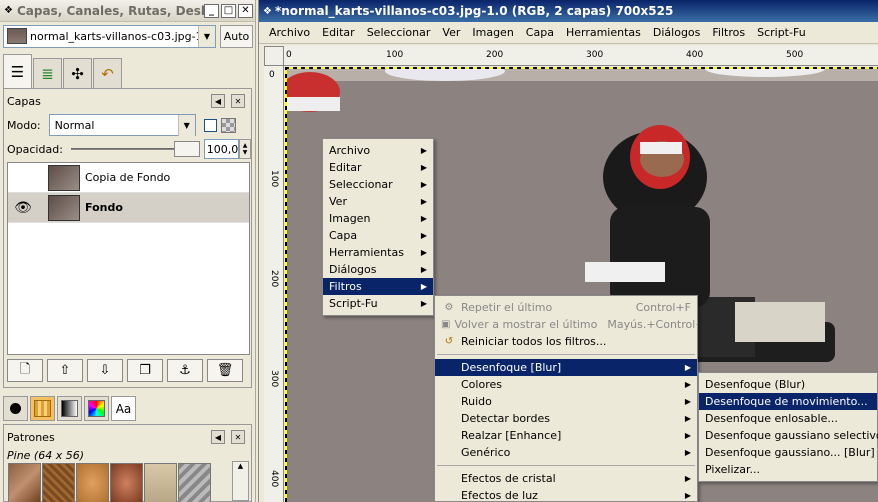 The height and width of the screenshot is (502, 878). What do you see at coordinates (566, 384) in the screenshot?
I see `filters-item-colores: Colores ▶` at bounding box center [566, 384].